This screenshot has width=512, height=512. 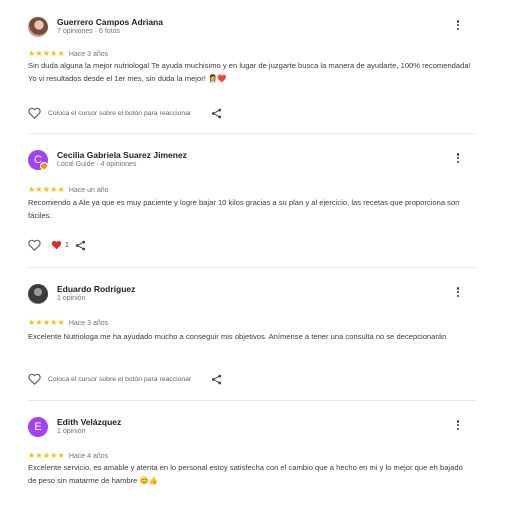 I want to click on local-guide-badge-icon, so click(x=44, y=166).